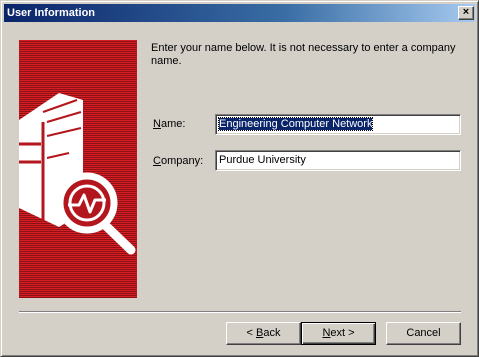 The height and width of the screenshot is (357, 479). Describe the element at coordinates (239, 13) in the screenshot. I see `title-bar: User Information ×` at that location.